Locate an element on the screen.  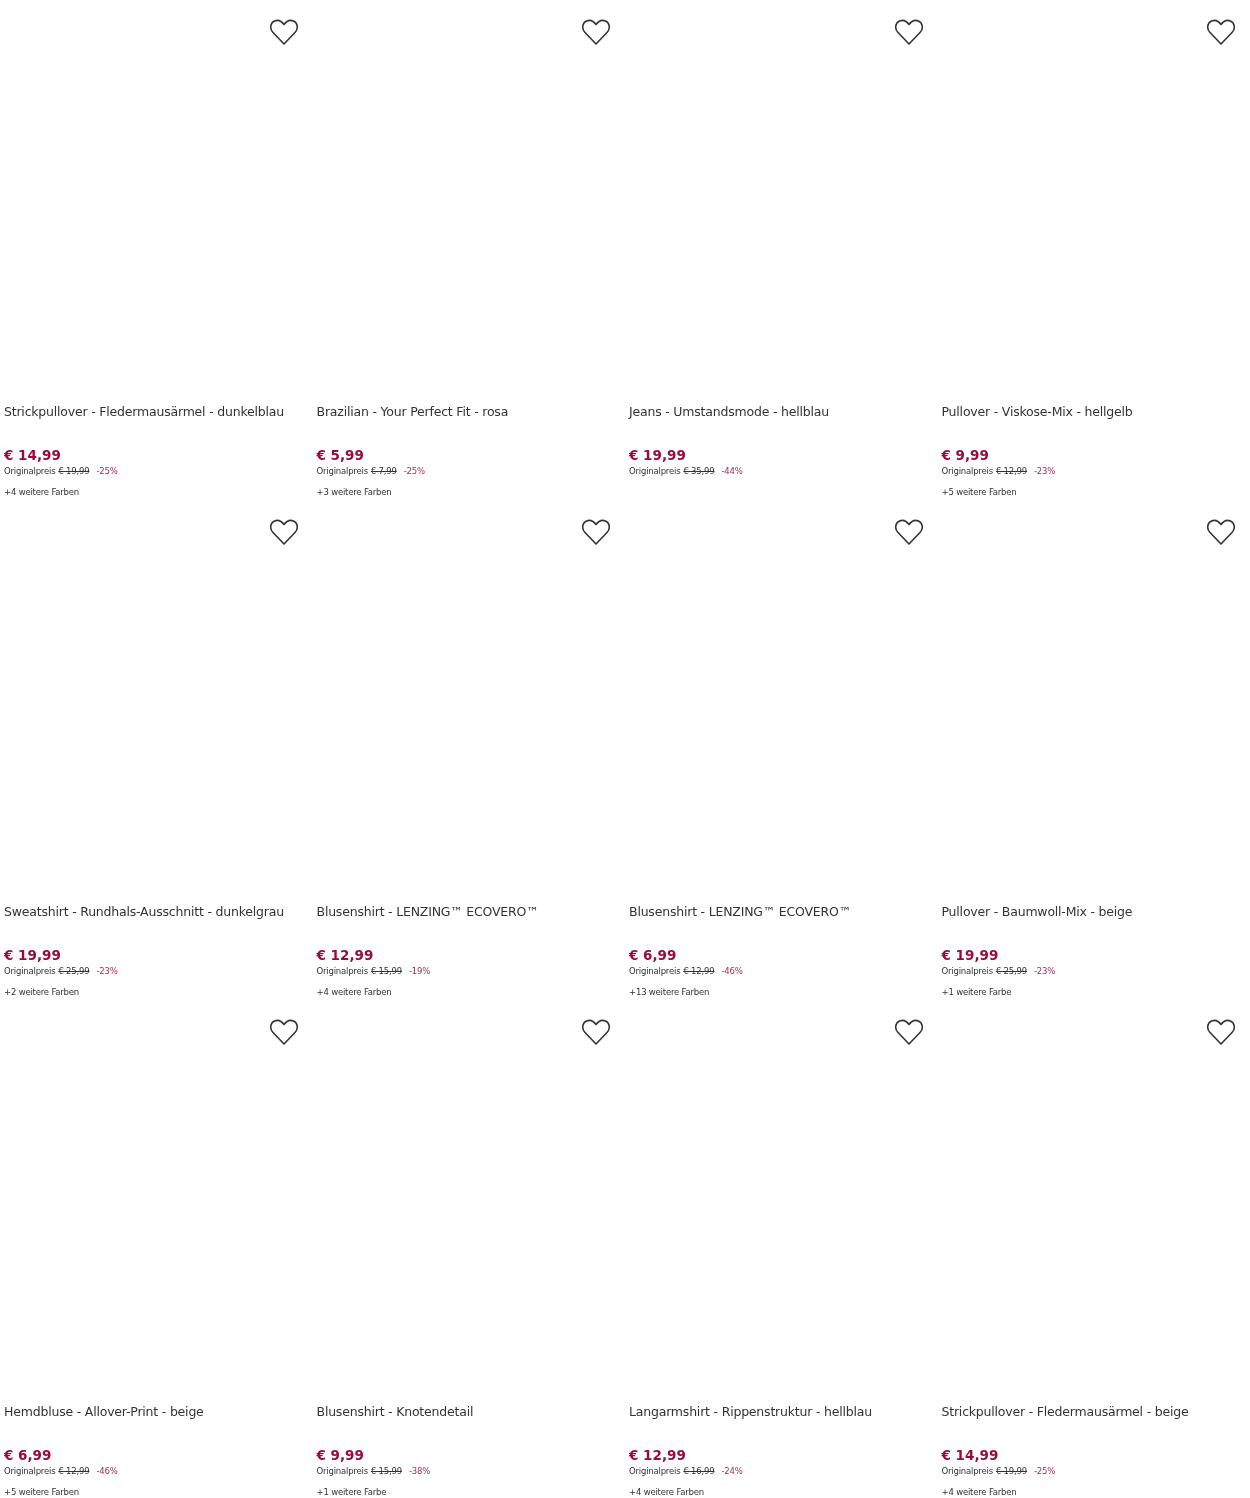
original-price: € 16,99 is located at coordinates (699, 1471).